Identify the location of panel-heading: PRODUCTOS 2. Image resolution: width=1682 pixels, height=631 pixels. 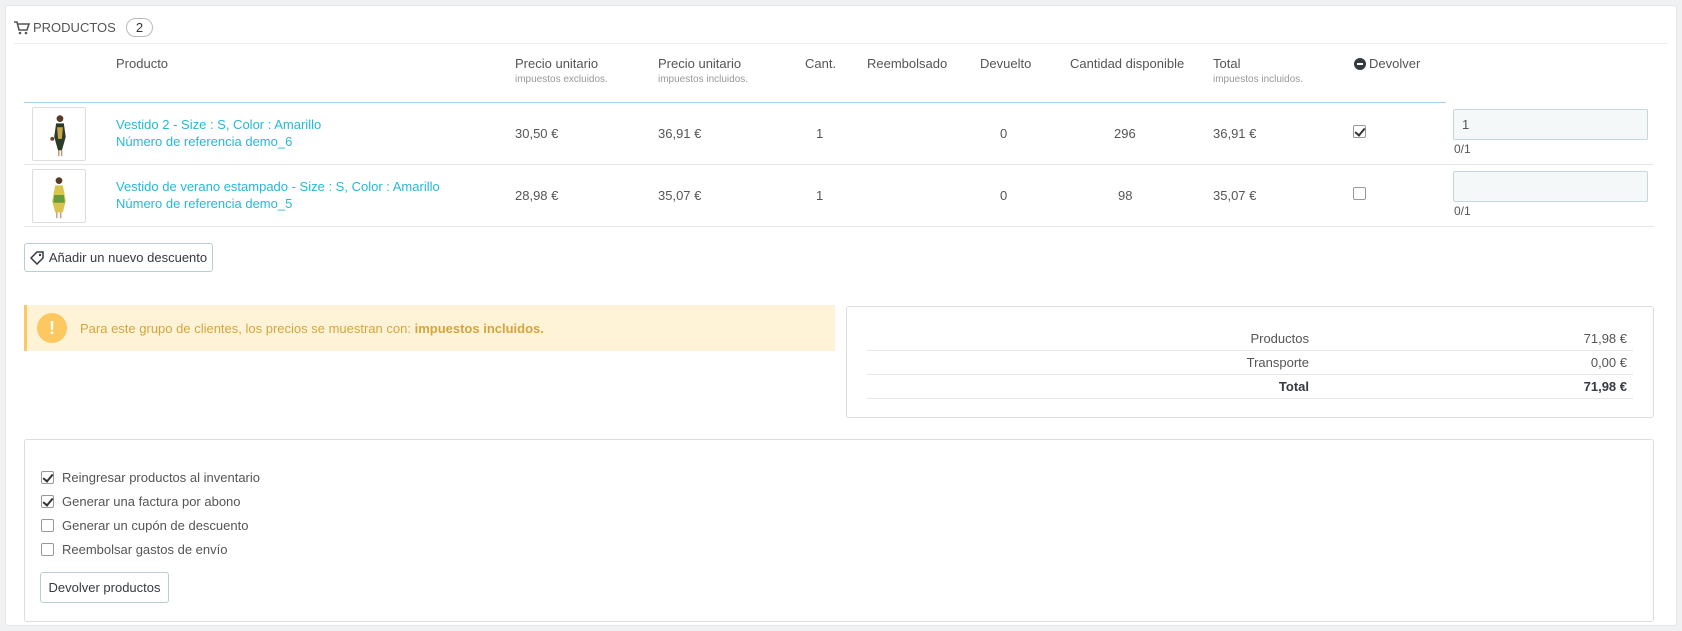
(841, 28).